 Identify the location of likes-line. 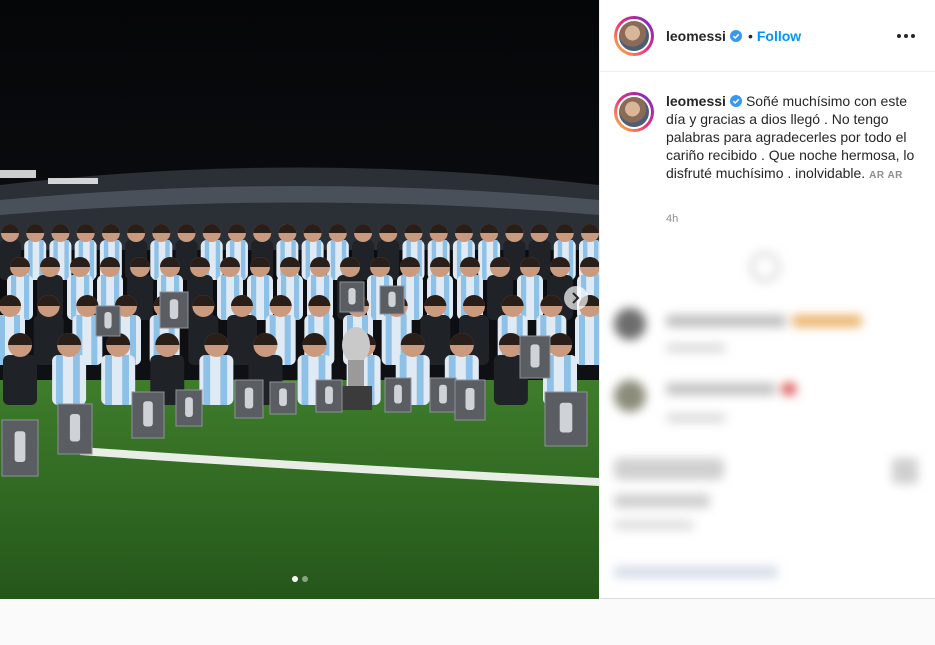
(662, 501).